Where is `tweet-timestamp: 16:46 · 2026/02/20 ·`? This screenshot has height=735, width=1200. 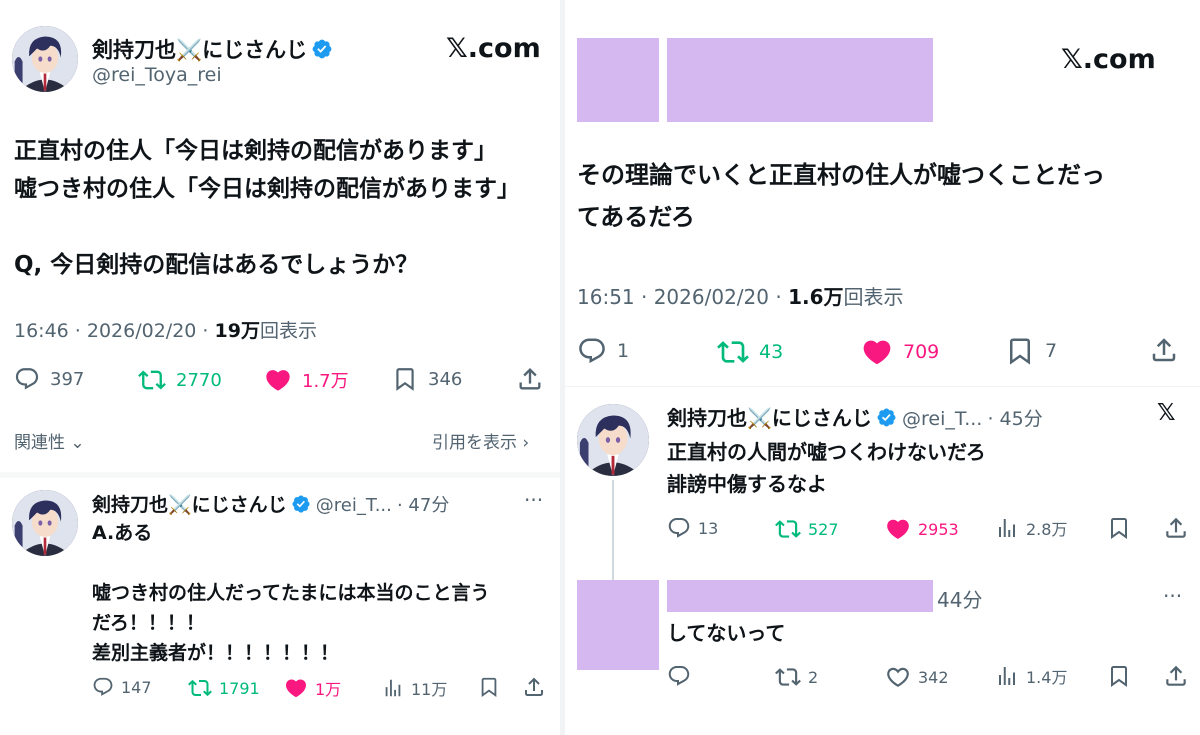 tweet-timestamp: 16:46 · 2026/02/20 · is located at coordinates (114, 331).